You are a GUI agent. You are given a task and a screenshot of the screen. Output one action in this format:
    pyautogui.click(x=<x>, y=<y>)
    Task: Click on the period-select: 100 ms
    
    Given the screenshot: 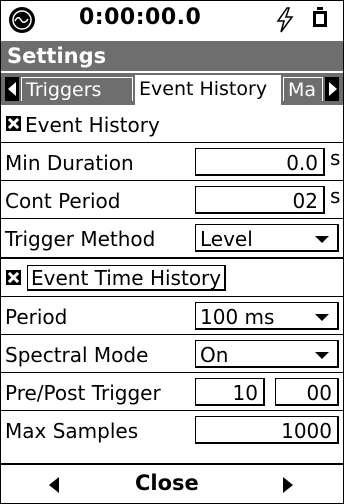 What is the action you would take?
    pyautogui.click(x=267, y=316)
    